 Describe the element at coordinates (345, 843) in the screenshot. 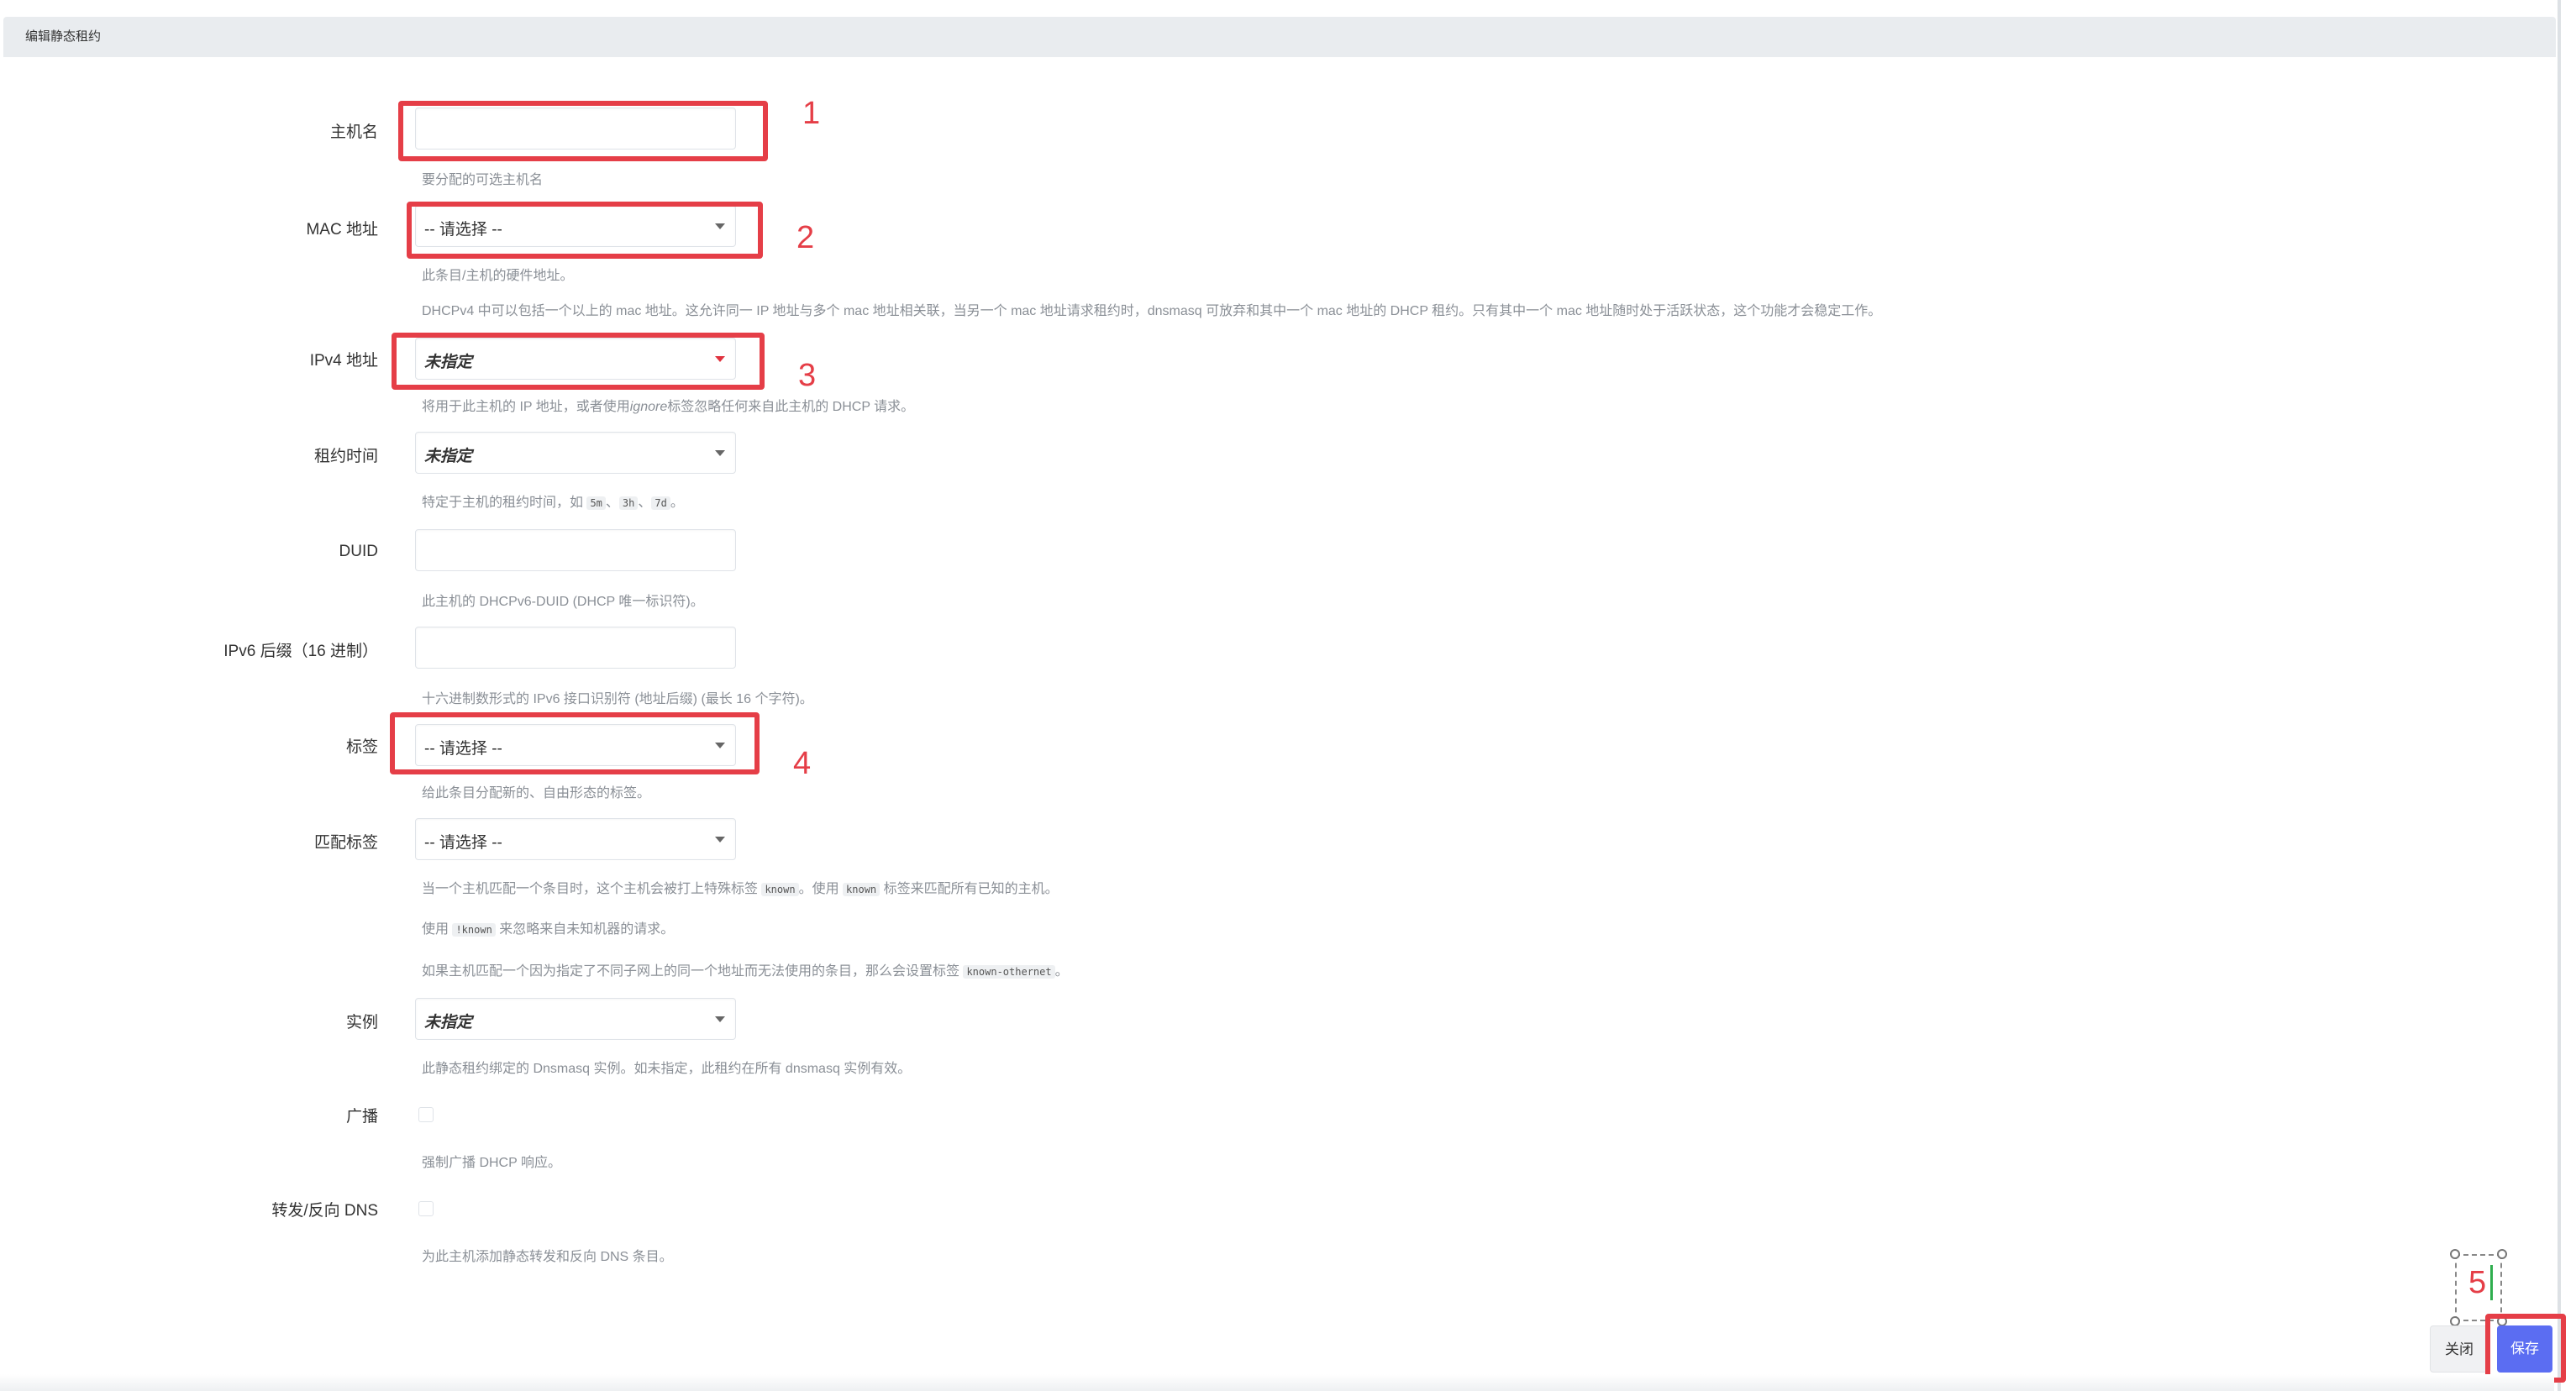

I see `match-tag-label: 匹配标签` at that location.